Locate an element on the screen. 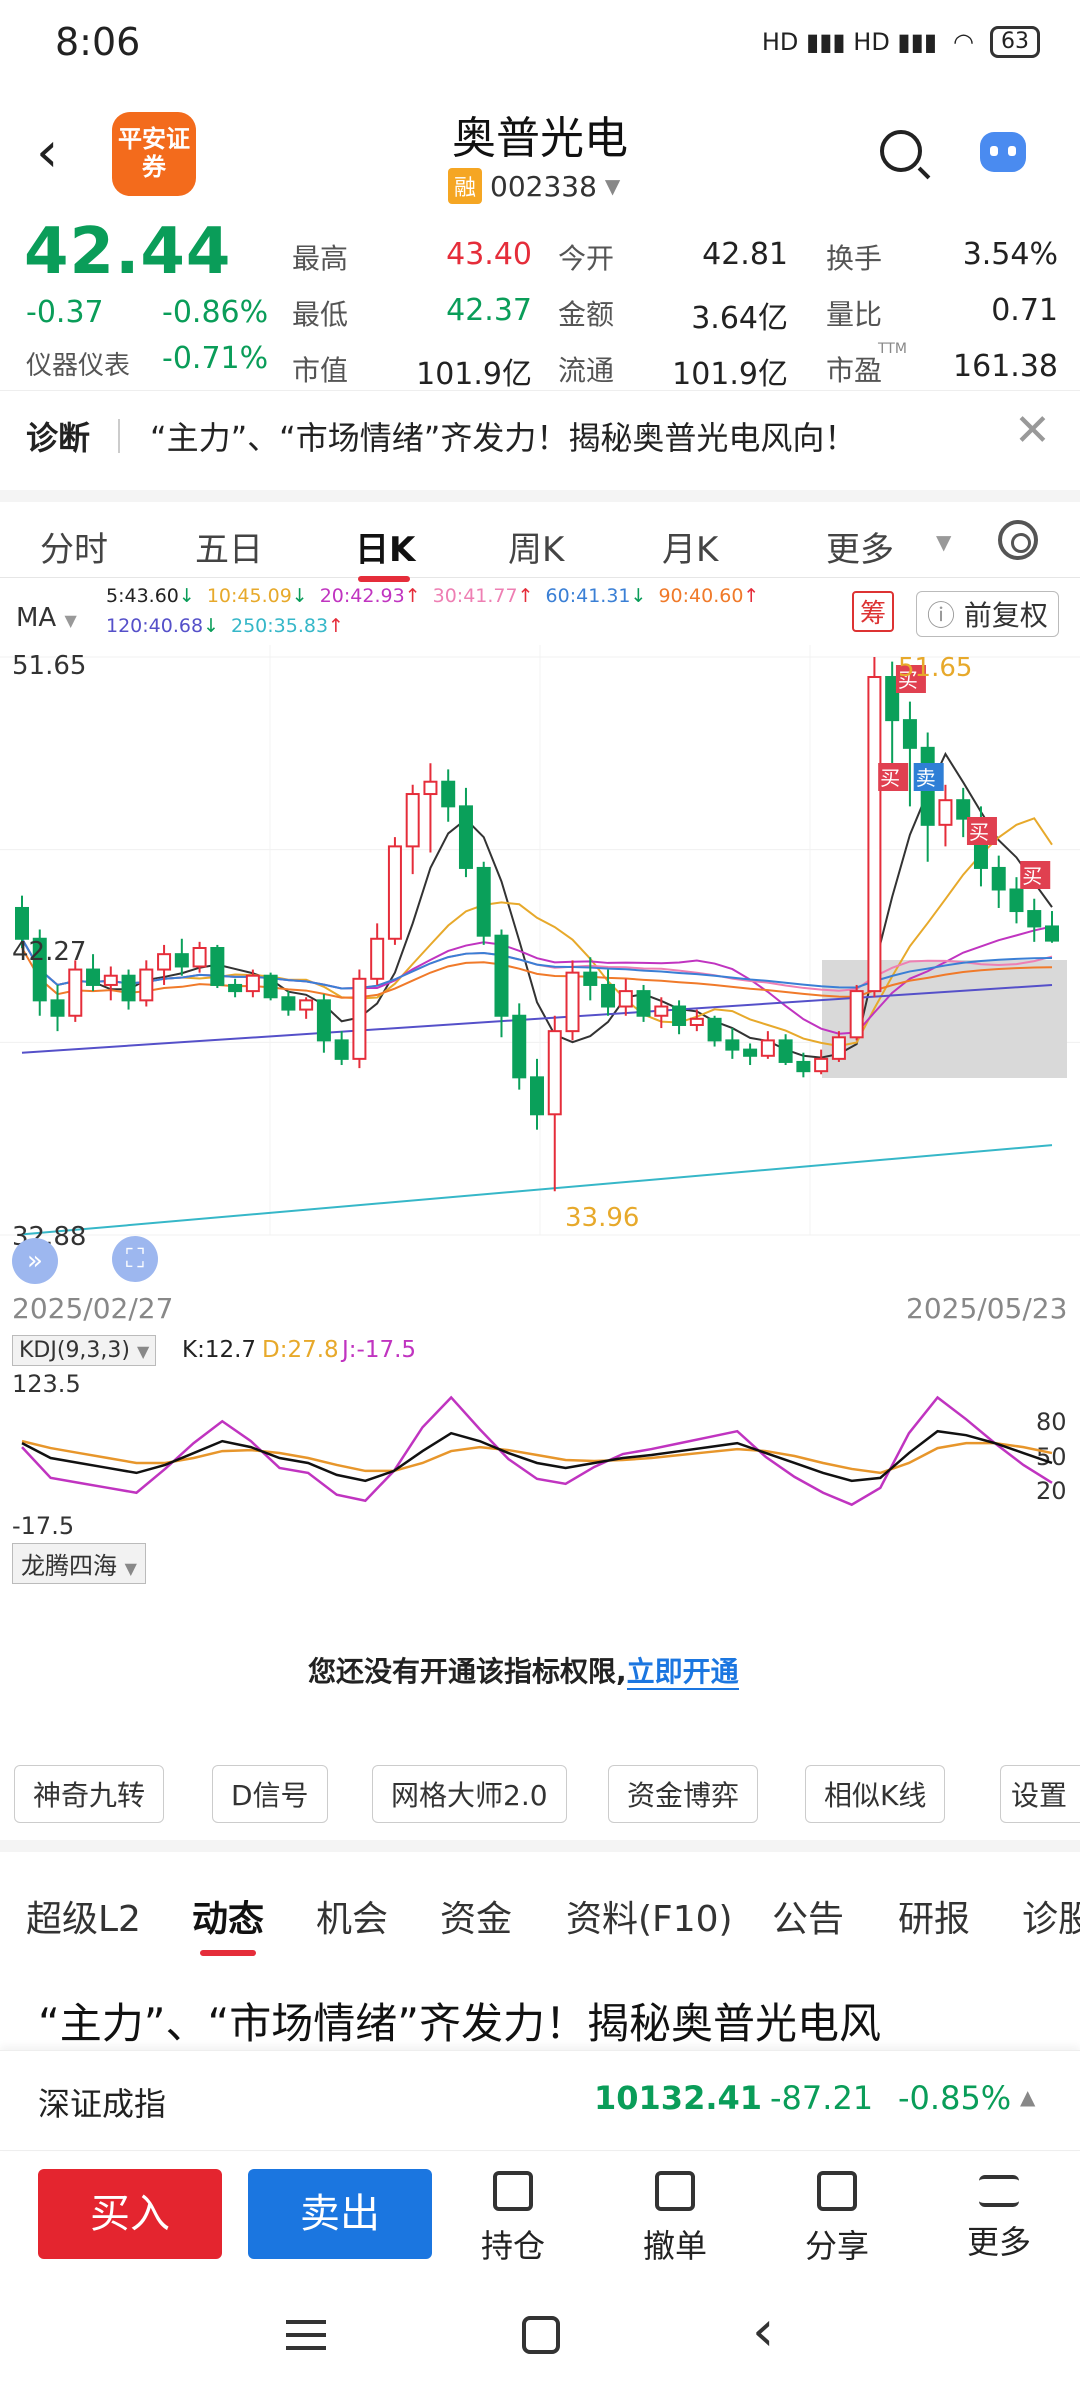 Image resolution: width=1080 pixels, height=2400 pixels. tab-indicator is located at coordinates (384, 579).